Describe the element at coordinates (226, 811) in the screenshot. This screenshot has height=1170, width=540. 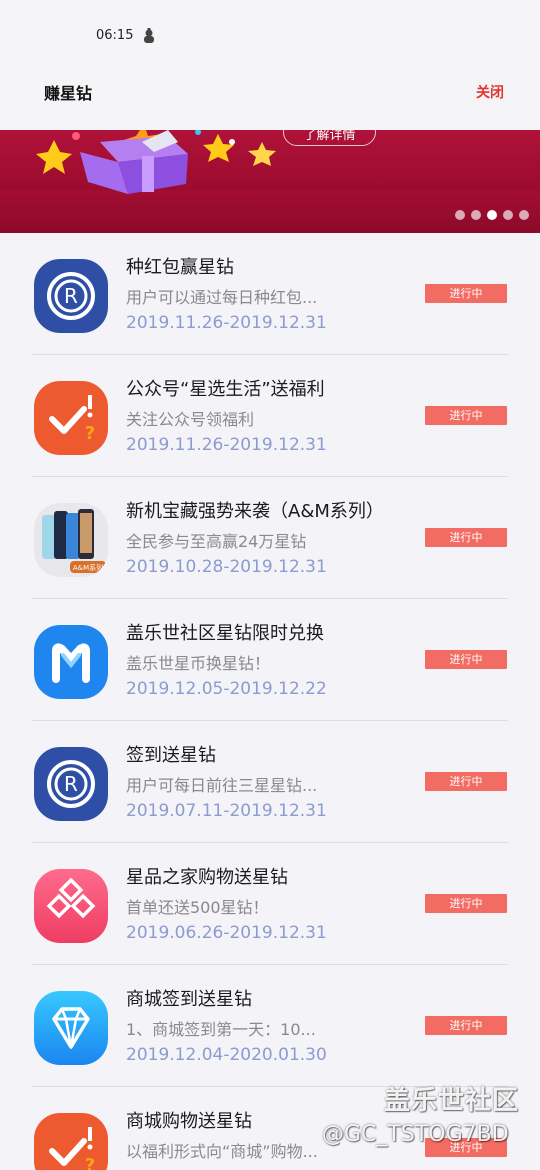
I see `item-date-range: 2019.07.11-2019.12.31` at that location.